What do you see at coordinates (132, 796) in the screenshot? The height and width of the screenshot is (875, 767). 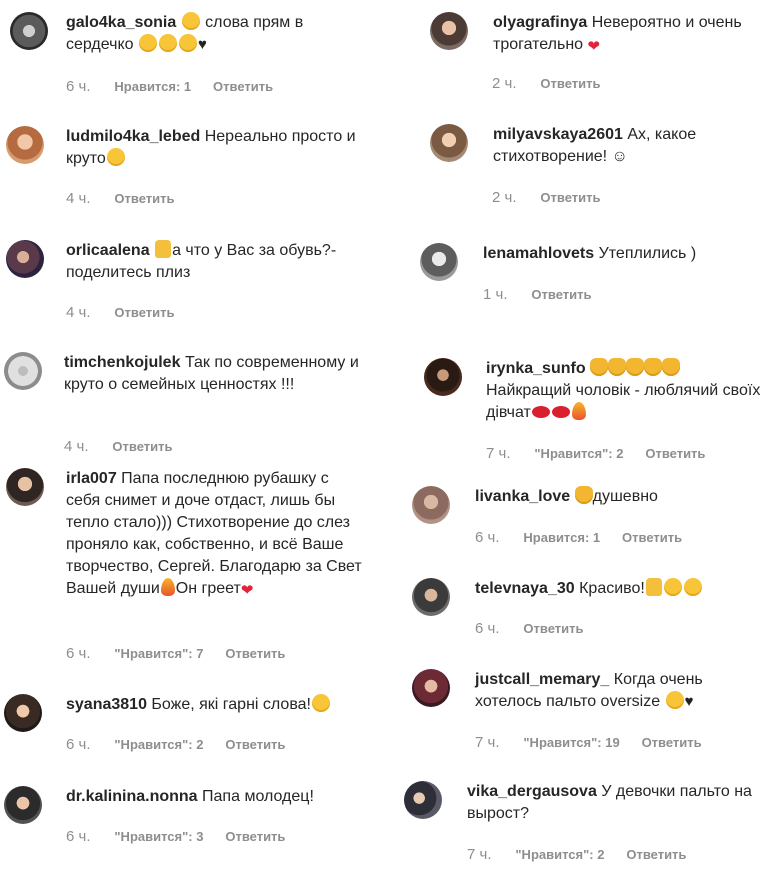 I see `username: dr.kalinina.nonna` at bounding box center [132, 796].